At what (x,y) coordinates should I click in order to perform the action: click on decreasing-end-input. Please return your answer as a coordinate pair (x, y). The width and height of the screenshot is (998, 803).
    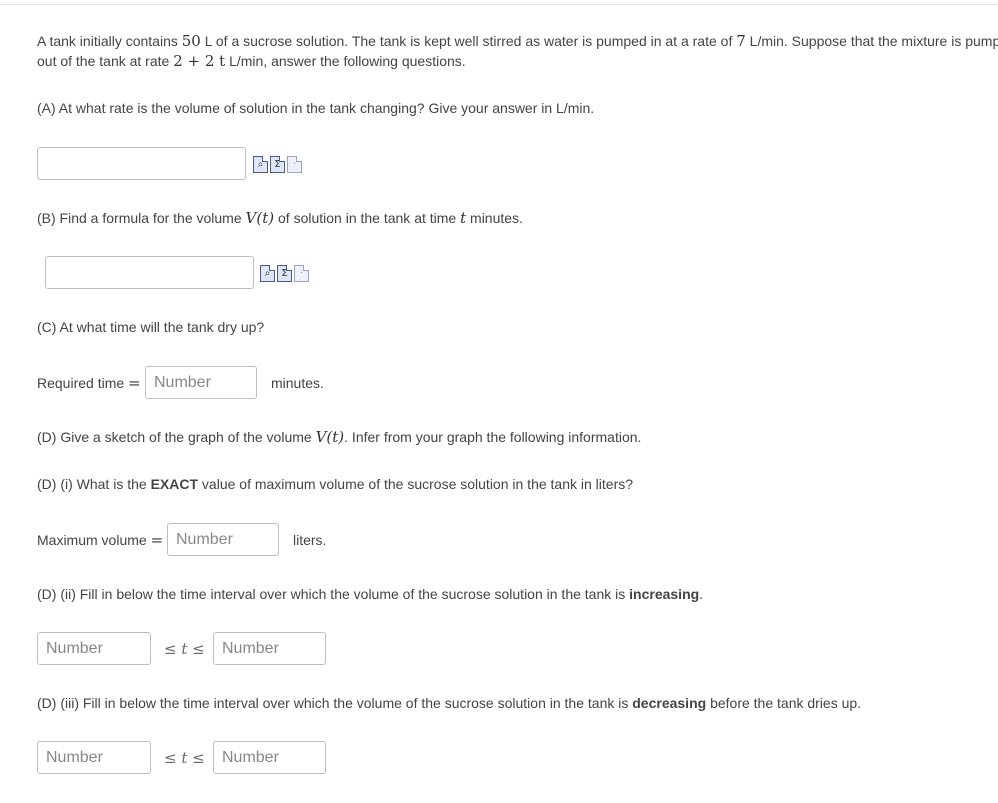
    Looking at the image, I should click on (269, 757).